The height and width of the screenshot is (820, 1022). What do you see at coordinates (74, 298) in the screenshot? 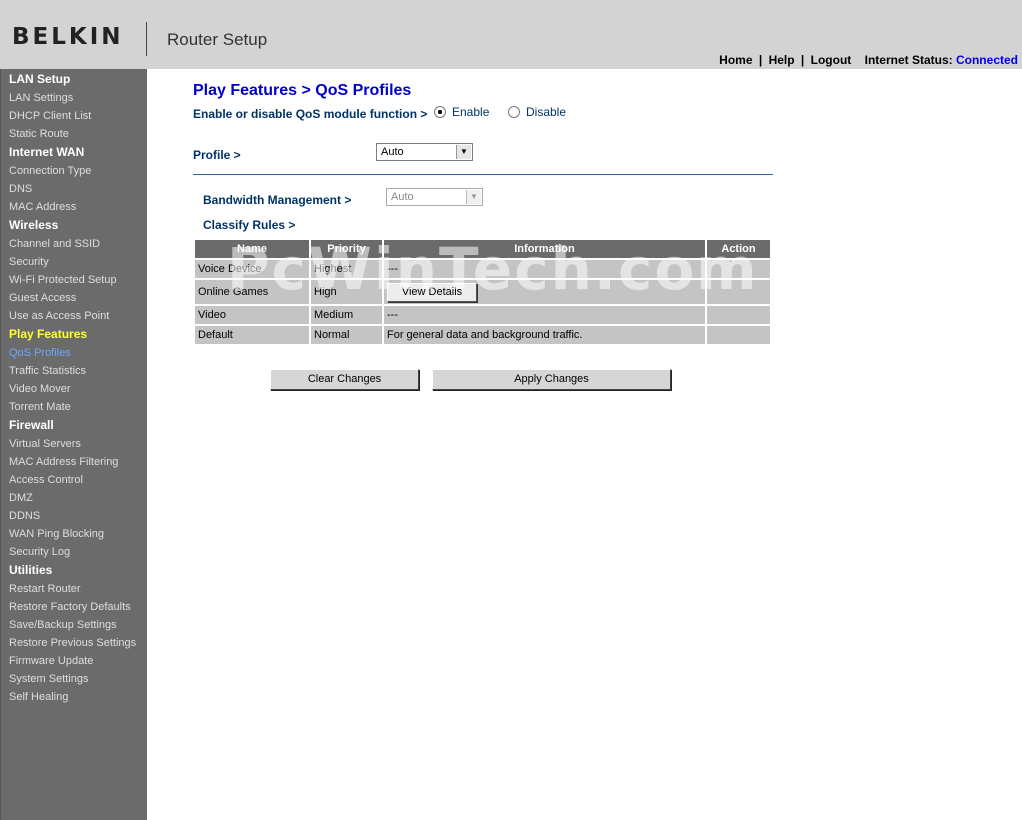
I see `sidebar-item-guest-access: Guest Access` at bounding box center [74, 298].